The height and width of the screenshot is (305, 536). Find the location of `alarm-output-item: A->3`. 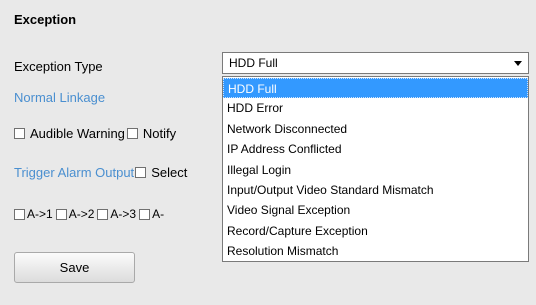

alarm-output-item: A->3 is located at coordinates (116, 214).